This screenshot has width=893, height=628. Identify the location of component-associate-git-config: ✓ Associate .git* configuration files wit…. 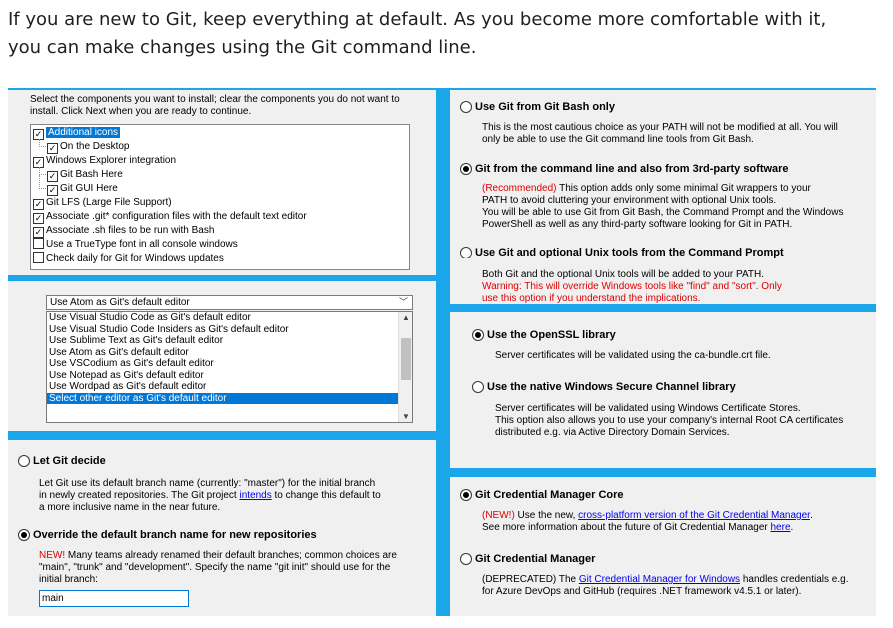
(170, 217).